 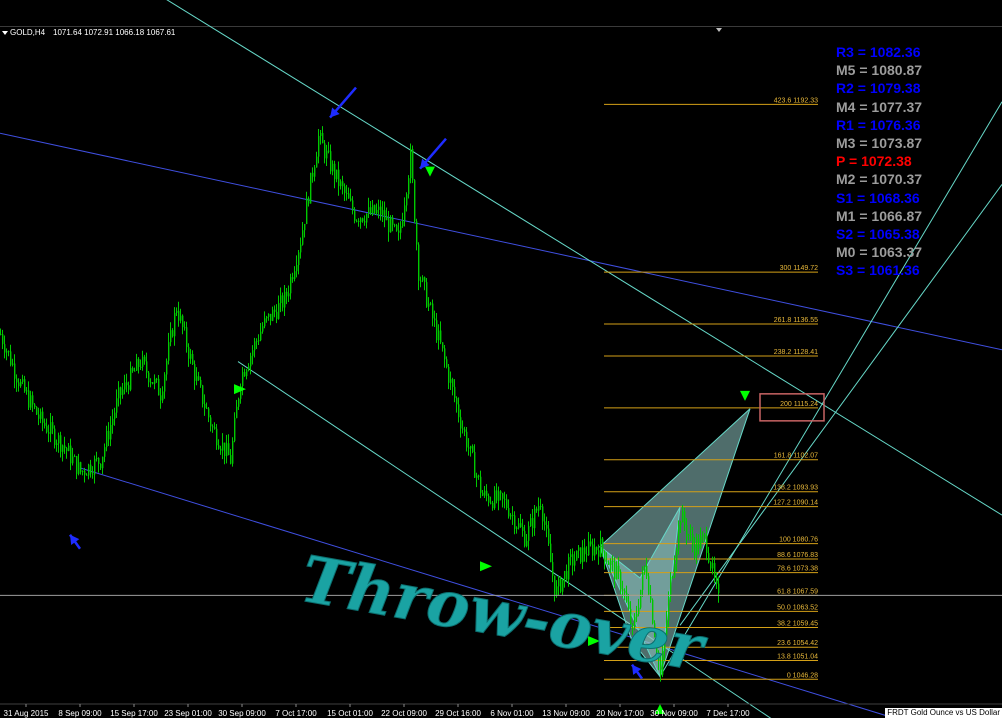 I want to click on pivot-label: S3, so click(x=845, y=270).